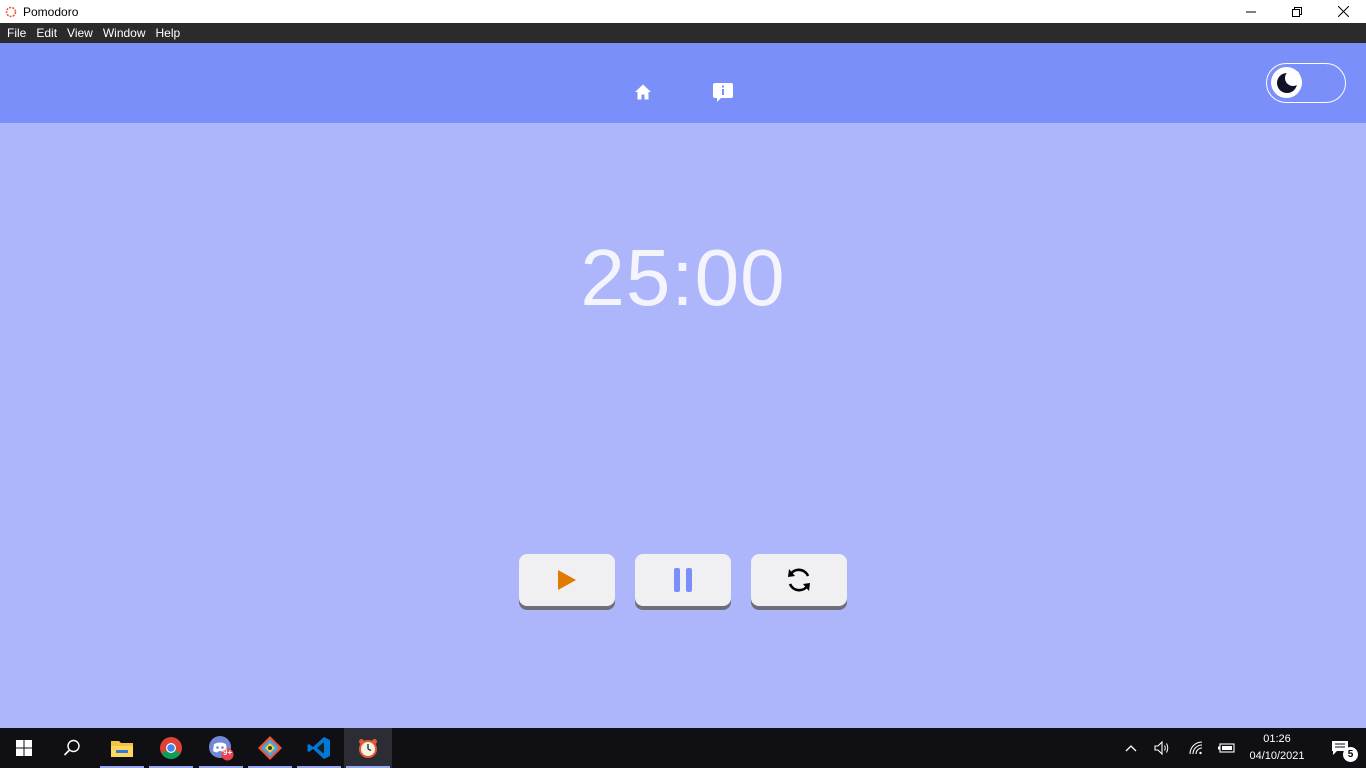  What do you see at coordinates (1340, 748) in the screenshot?
I see `action-center-button: 5` at bounding box center [1340, 748].